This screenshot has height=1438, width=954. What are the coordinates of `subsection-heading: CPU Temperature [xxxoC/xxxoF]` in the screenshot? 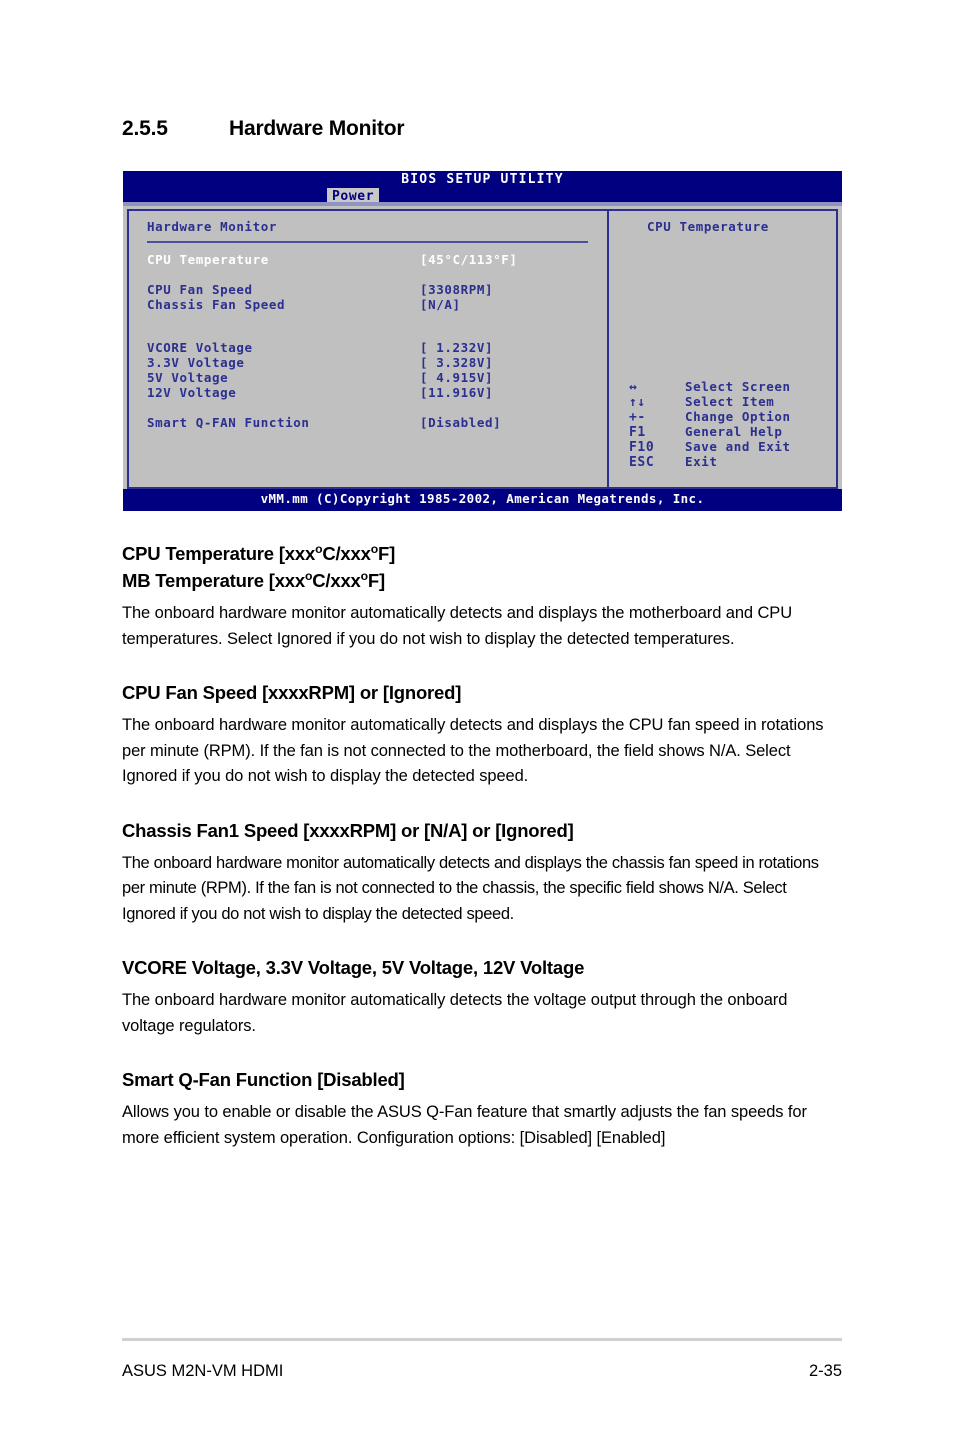 It's located at (259, 552).